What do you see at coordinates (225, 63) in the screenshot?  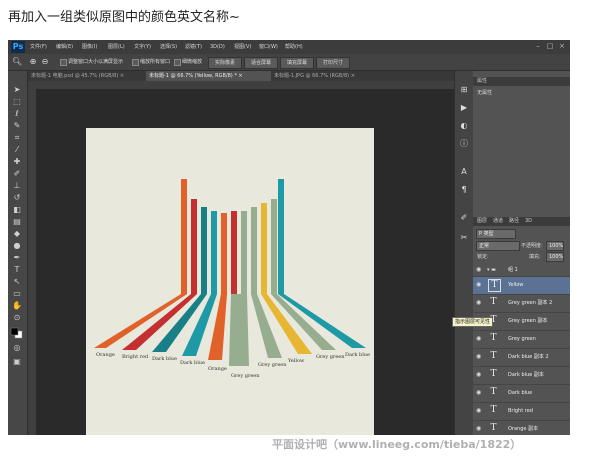 I see `actual-pixels-button: 实际像素` at bounding box center [225, 63].